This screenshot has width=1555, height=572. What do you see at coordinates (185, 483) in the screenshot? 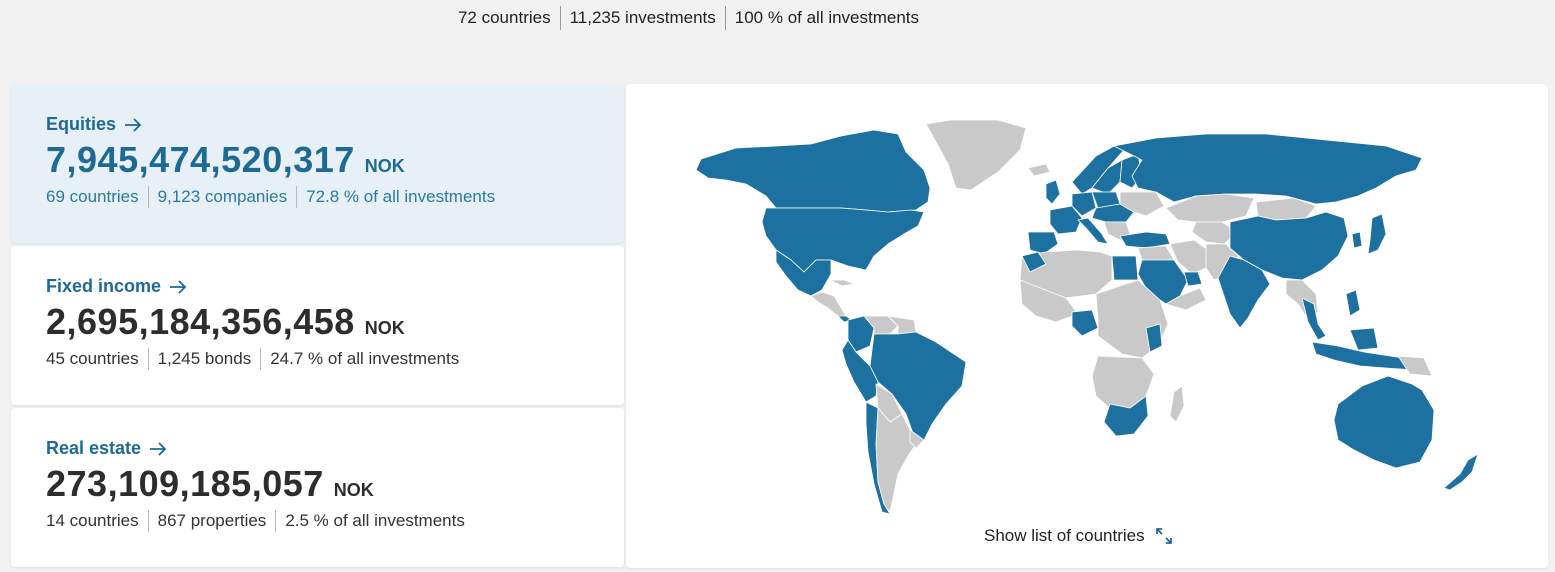
I see `market-value: 273,109,185,057` at bounding box center [185, 483].